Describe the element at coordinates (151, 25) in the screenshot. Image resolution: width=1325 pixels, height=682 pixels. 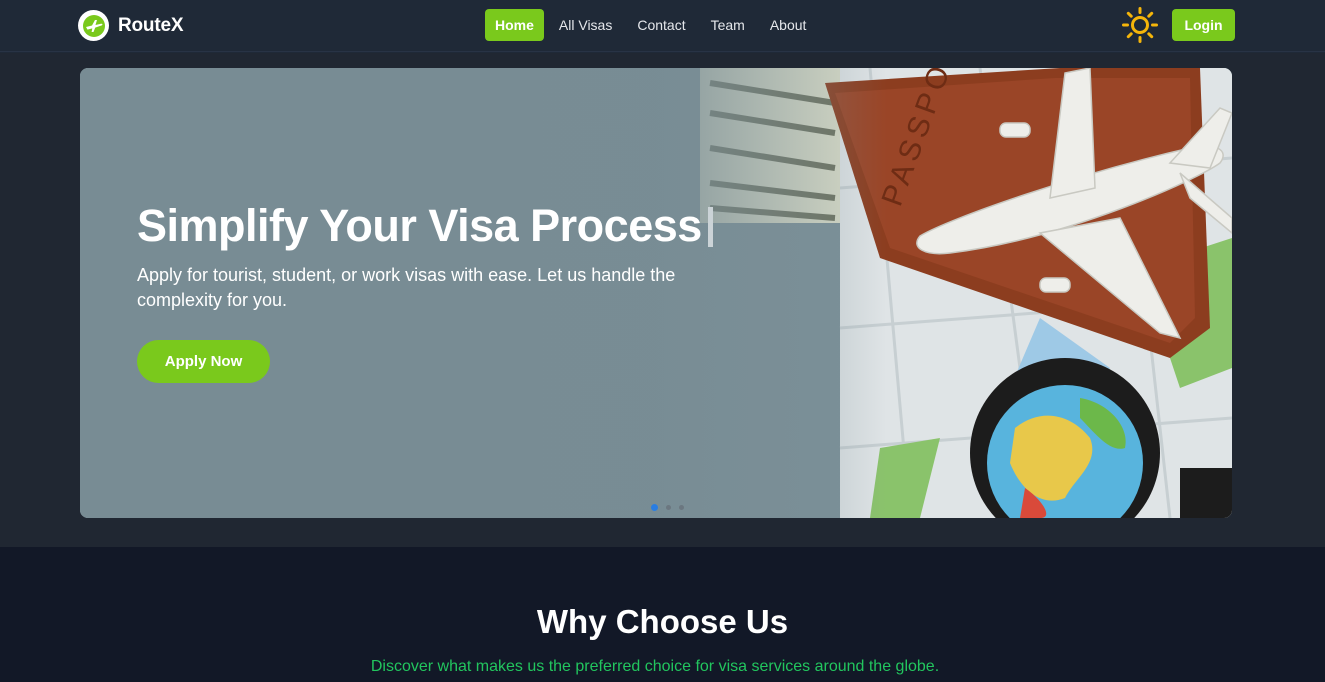
I see `brand-name: RouteX` at that location.